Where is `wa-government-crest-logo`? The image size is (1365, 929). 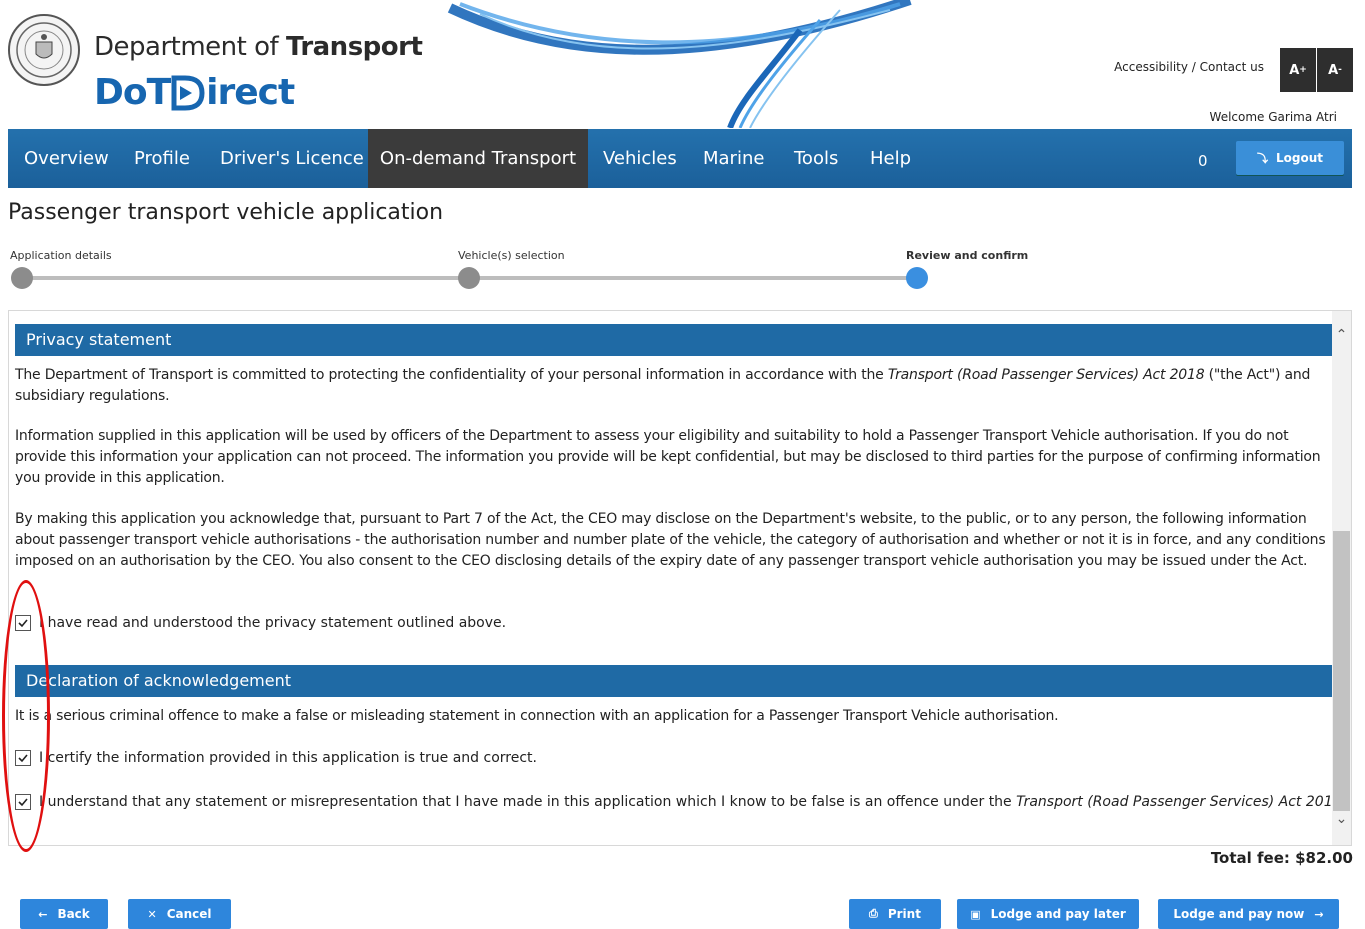 wa-government-crest-logo is located at coordinates (44, 50).